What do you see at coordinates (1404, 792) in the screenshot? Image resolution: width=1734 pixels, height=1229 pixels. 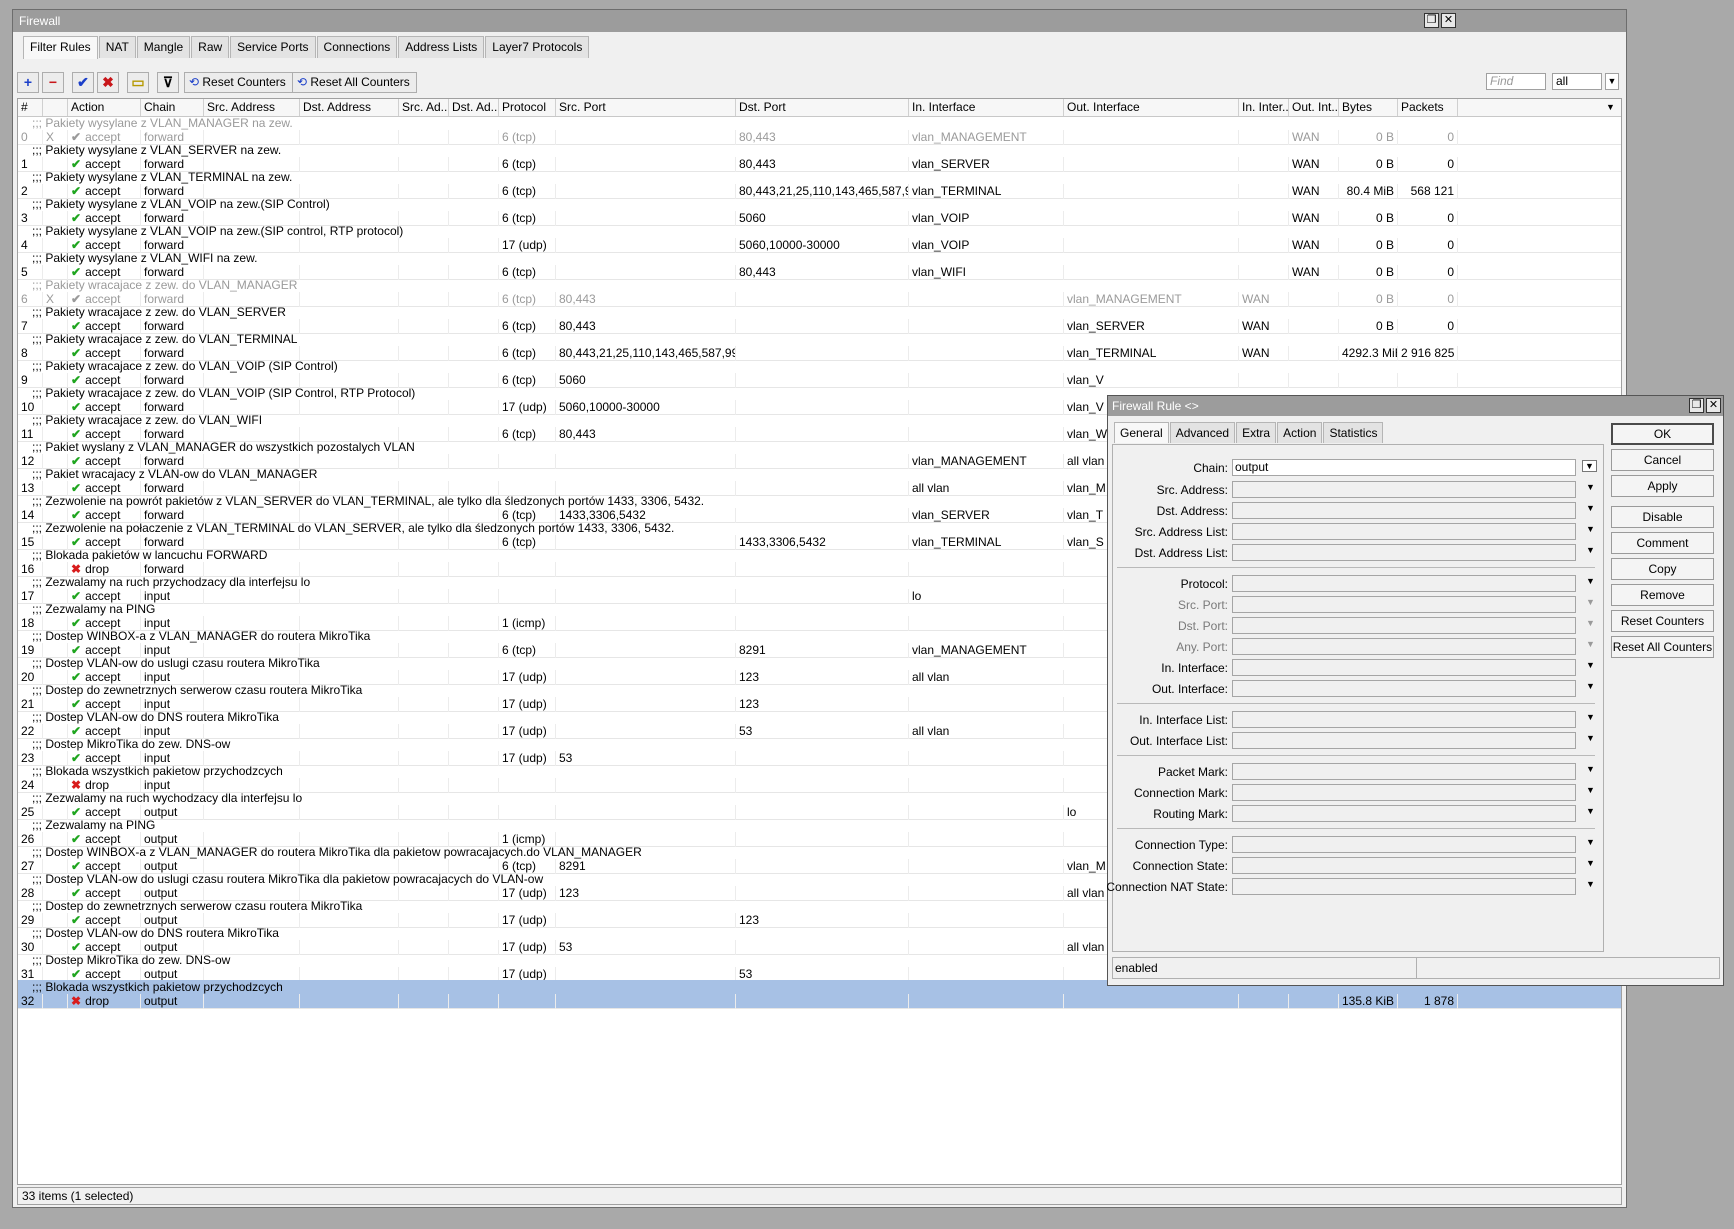 I see `connection-mark-field` at bounding box center [1404, 792].